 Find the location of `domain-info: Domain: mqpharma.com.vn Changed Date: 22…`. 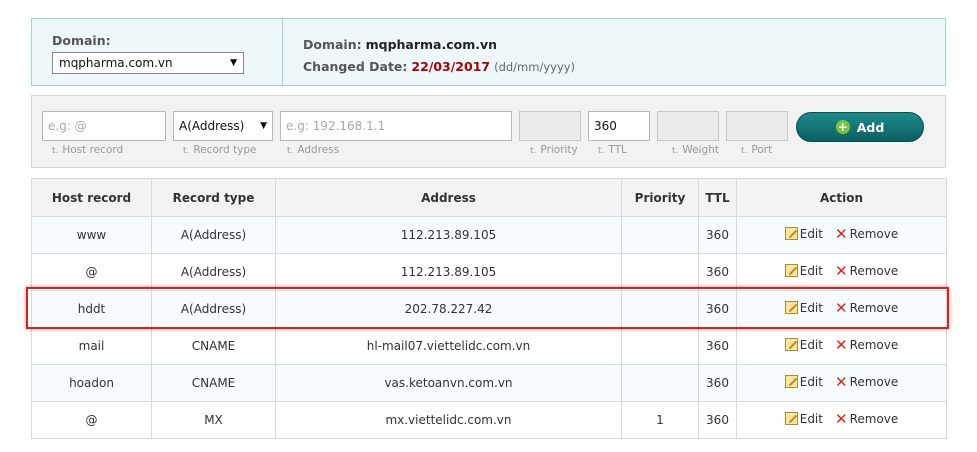

domain-info: Domain: mqpharma.com.vn Changed Date: 22… is located at coordinates (429, 52).